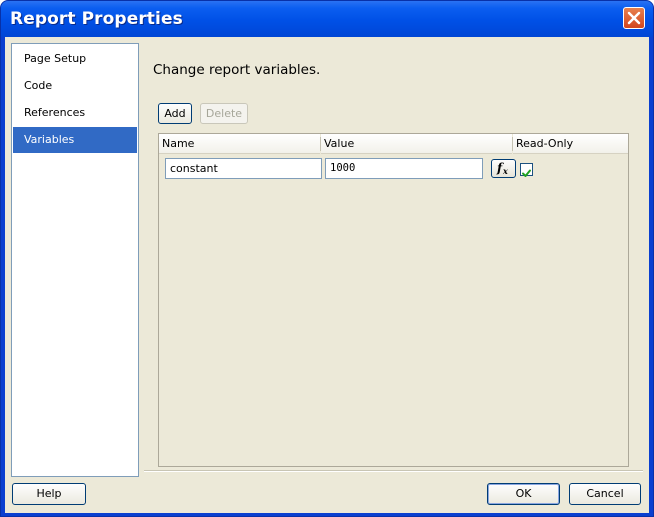 Image resolution: width=654 pixels, height=517 pixels. Describe the element at coordinates (243, 168) in the screenshot. I see `variable-name-field: constant` at that location.